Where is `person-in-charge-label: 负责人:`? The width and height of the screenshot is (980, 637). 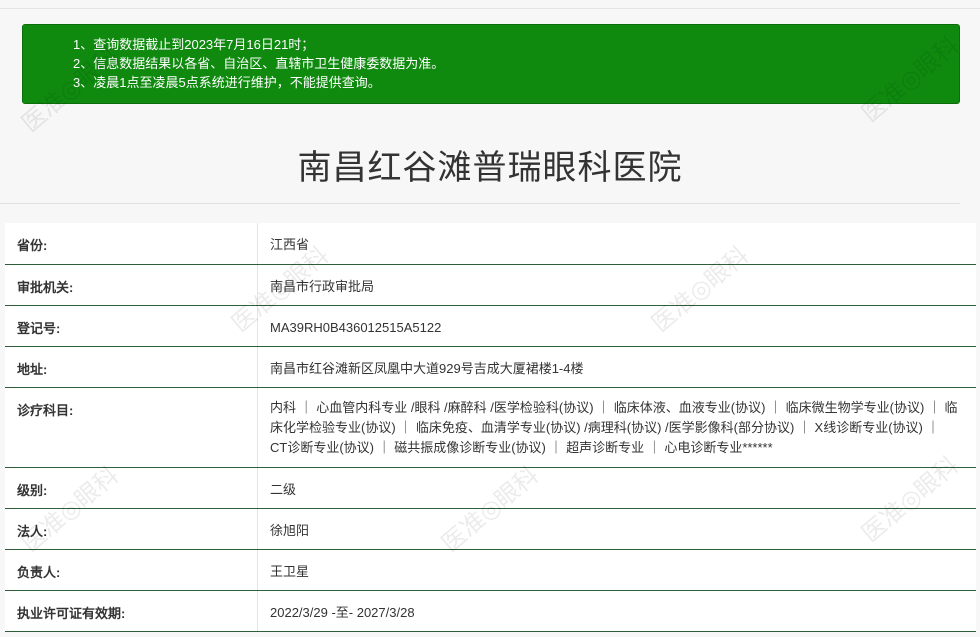 person-in-charge-label: 负责人: is located at coordinates (131, 570).